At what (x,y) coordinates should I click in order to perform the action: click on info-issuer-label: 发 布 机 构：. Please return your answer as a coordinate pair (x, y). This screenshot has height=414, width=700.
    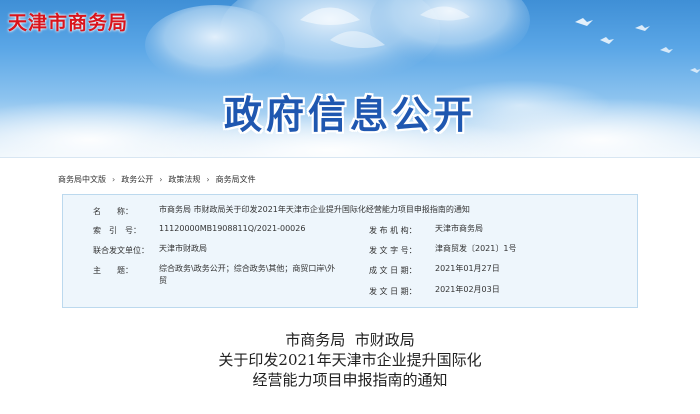
    Looking at the image, I should click on (393, 230).